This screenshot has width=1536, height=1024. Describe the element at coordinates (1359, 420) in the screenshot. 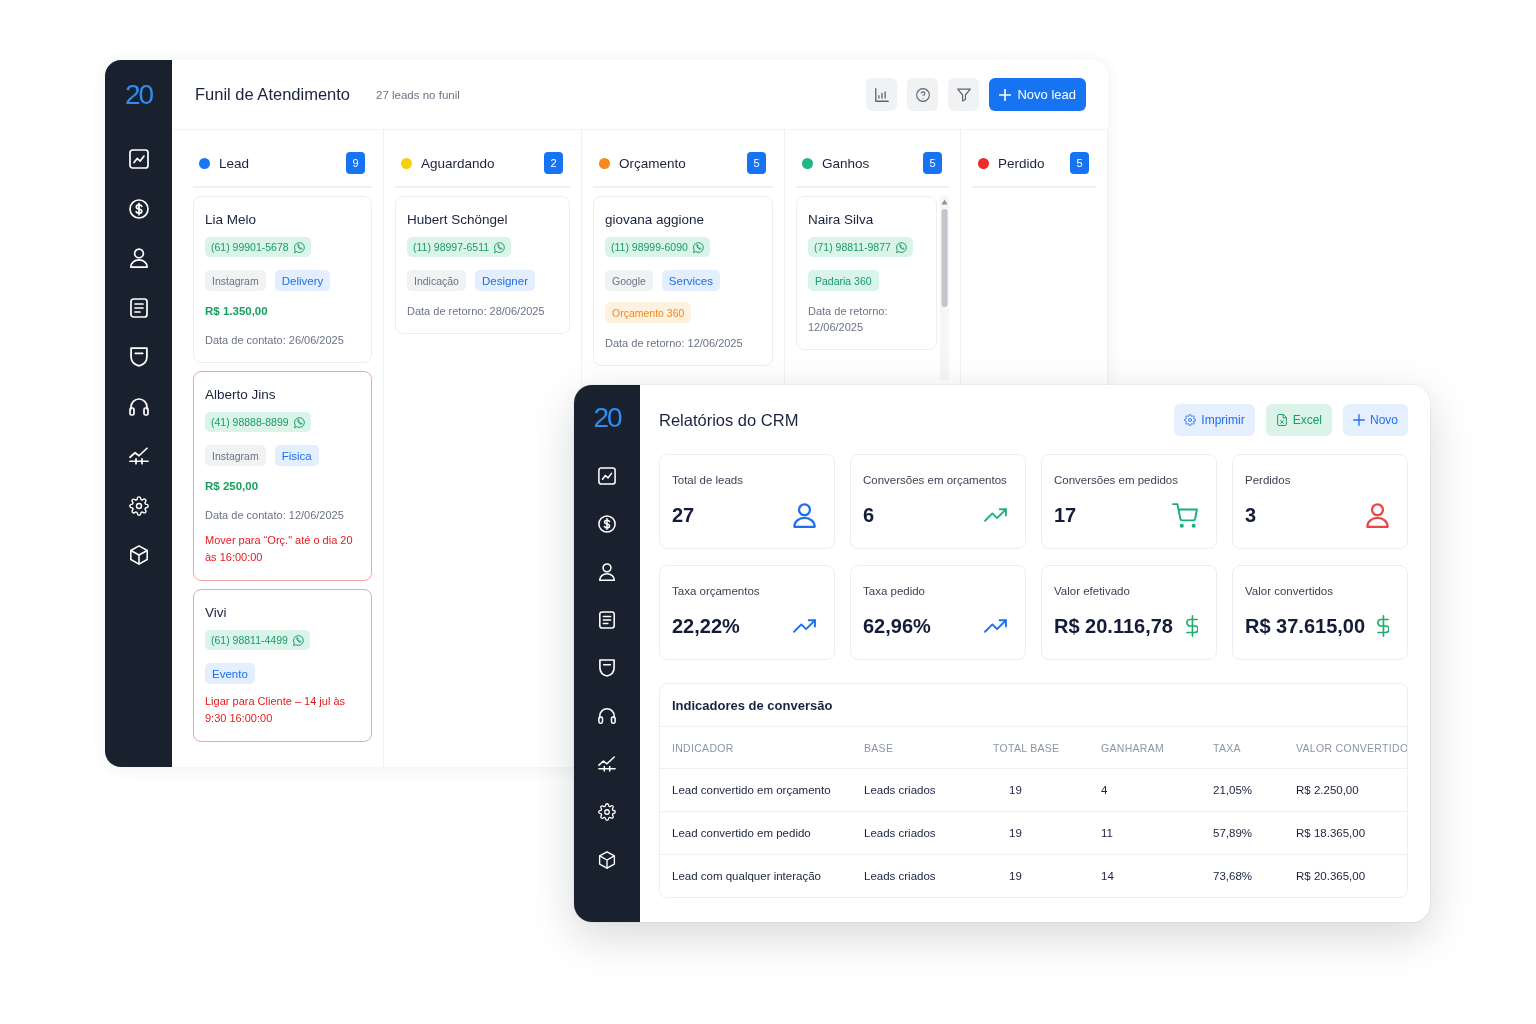

I see `plus-icon` at that location.